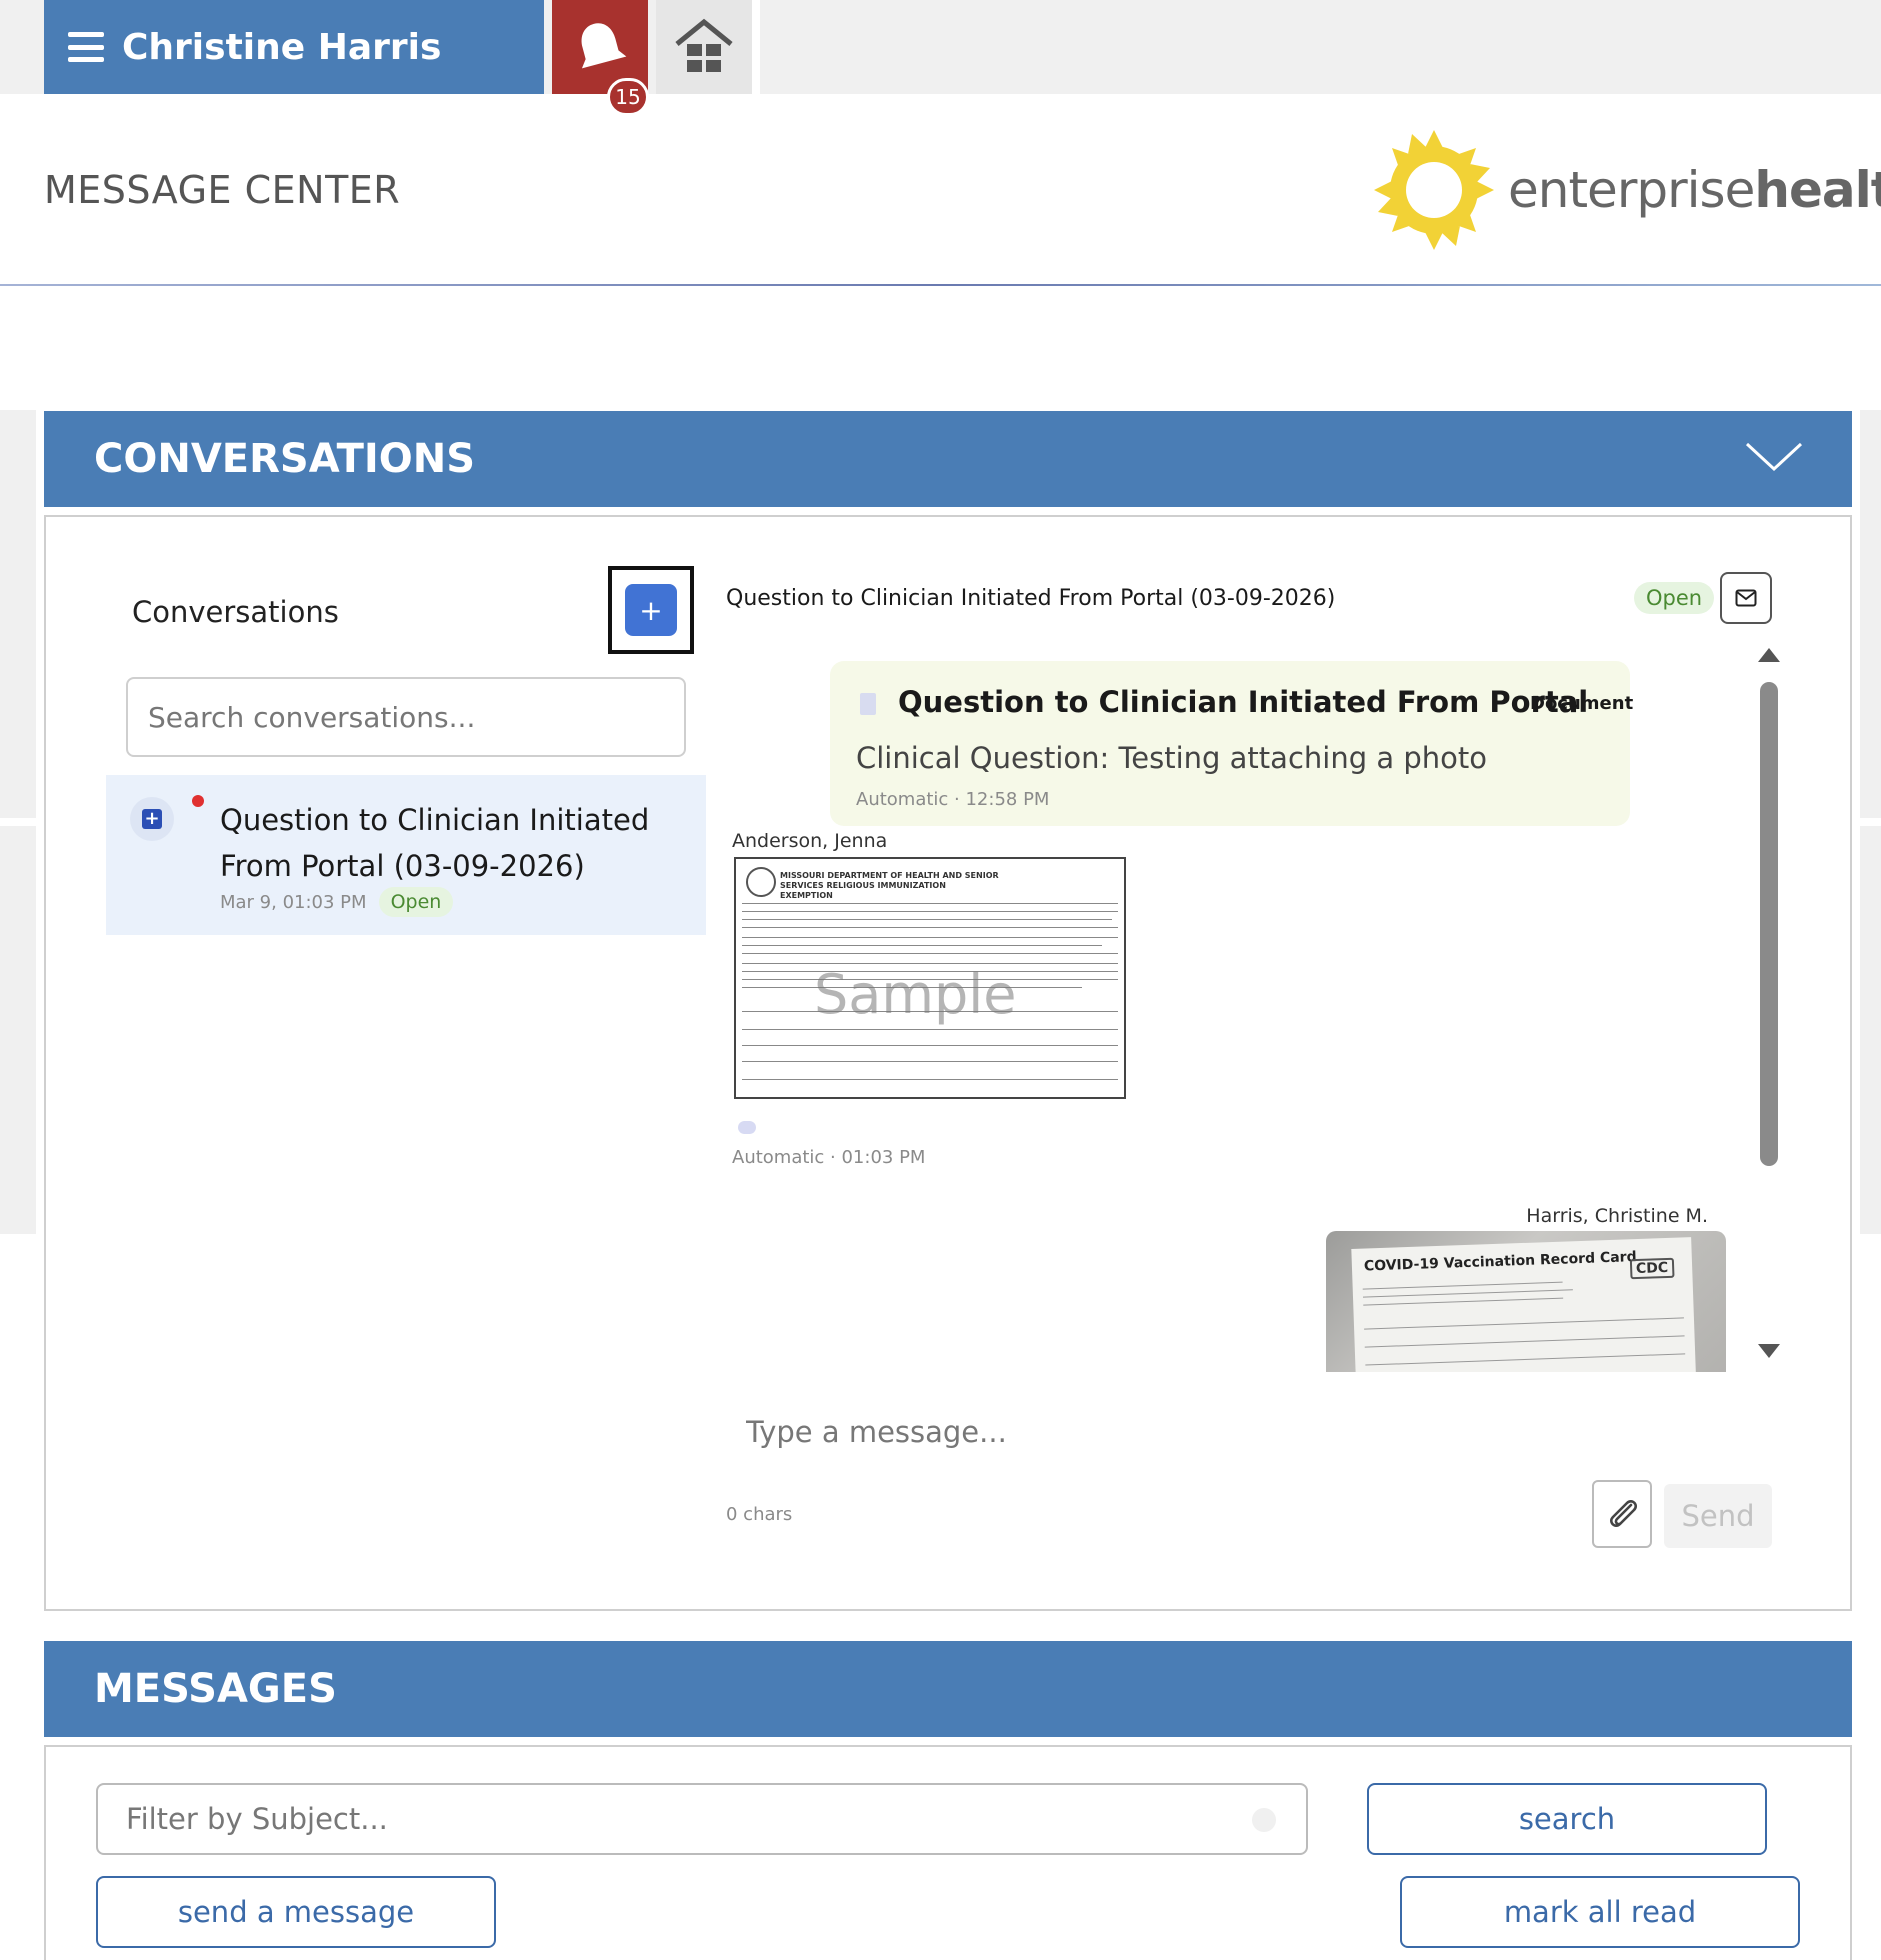  Describe the element at coordinates (1774, 457) in the screenshot. I see `chevron-down-icon` at that location.